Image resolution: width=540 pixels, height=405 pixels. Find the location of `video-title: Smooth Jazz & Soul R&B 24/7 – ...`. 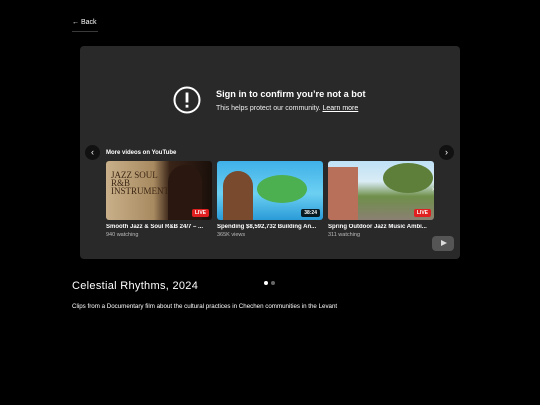

video-title: Smooth Jazz & Soul R&B 24/7 – ... is located at coordinates (155, 227).